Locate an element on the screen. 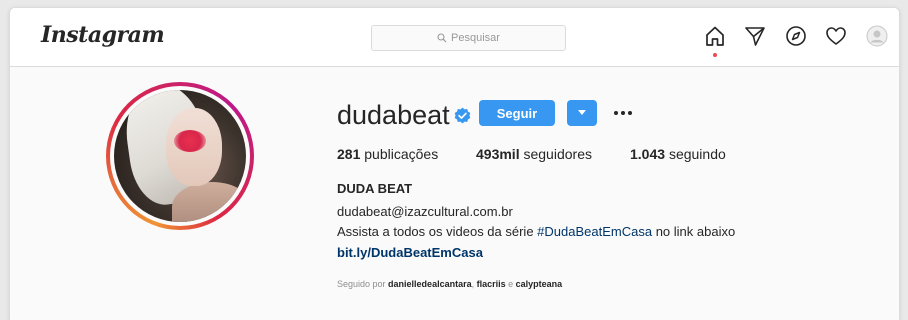 The width and height of the screenshot is (908, 320). profile-username: dudabeat is located at coordinates (393, 115).